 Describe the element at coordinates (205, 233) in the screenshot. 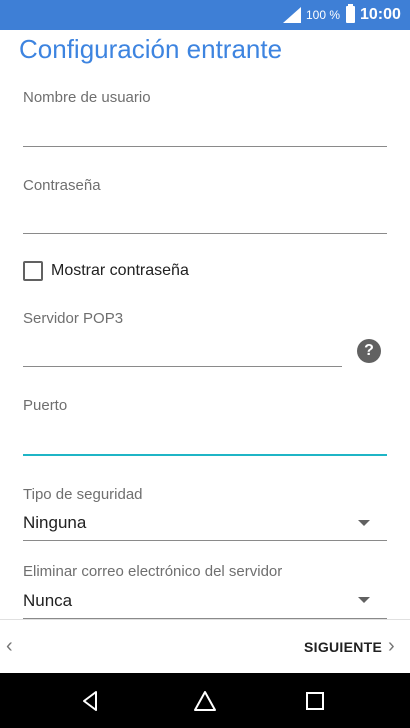

I see `password-underline` at that location.